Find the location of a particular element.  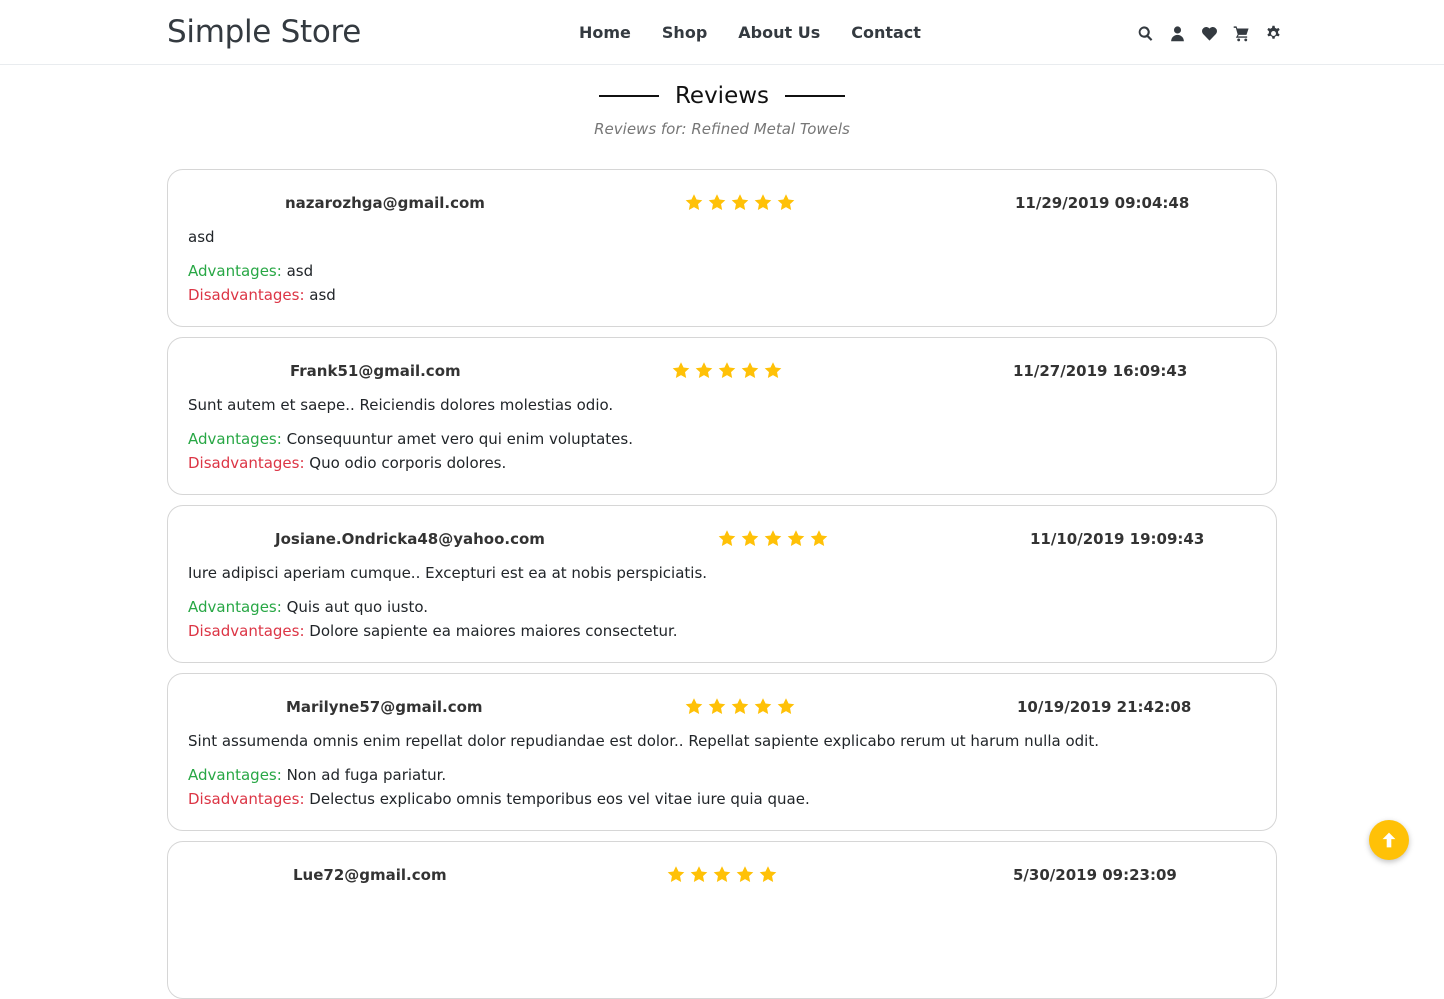

review-advantages: Advantages: asd is located at coordinates (250, 271).